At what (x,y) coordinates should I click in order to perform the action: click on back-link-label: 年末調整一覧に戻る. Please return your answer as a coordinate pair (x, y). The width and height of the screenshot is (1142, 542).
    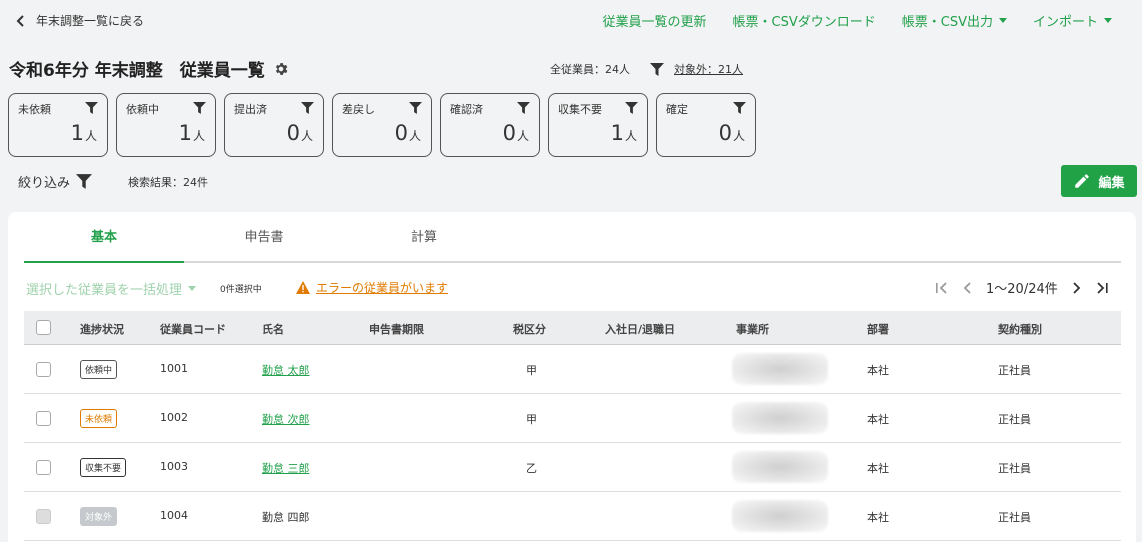
    Looking at the image, I should click on (90, 21).